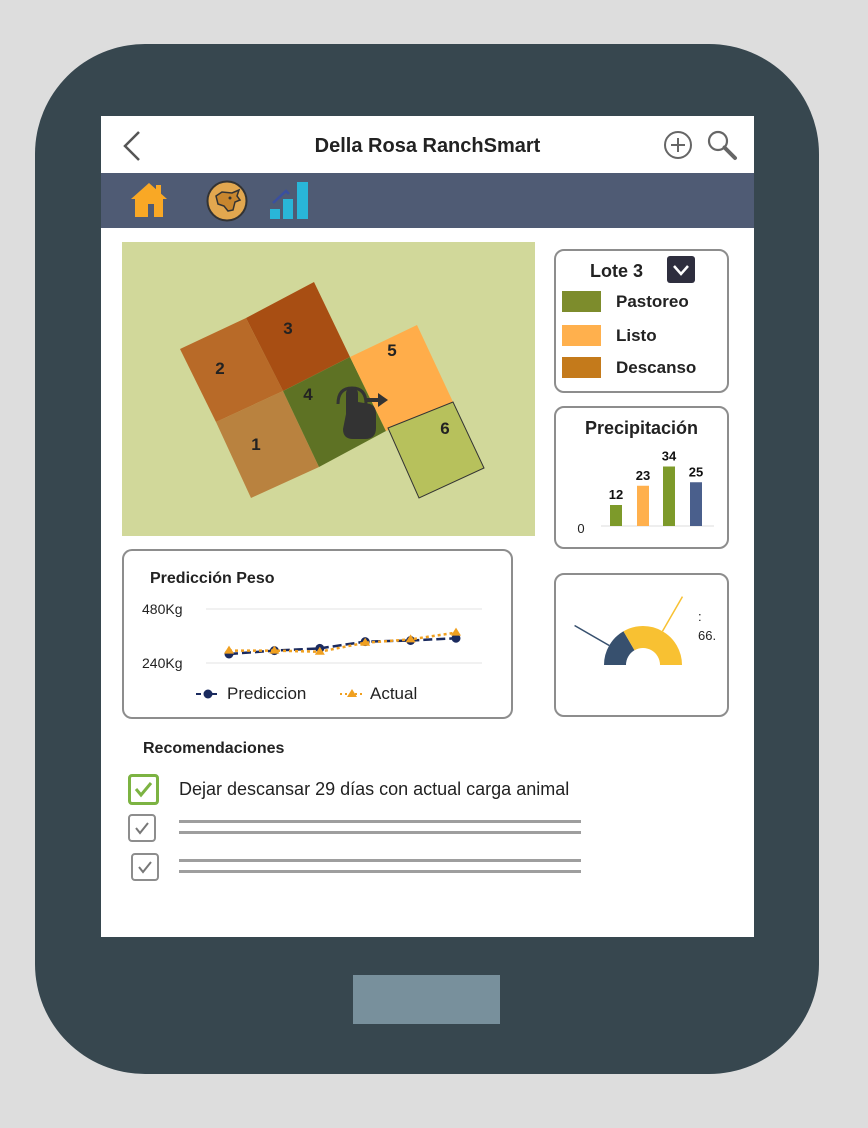  Describe the element at coordinates (696, 471) in the screenshot. I see `precip-value-label: 25` at that location.